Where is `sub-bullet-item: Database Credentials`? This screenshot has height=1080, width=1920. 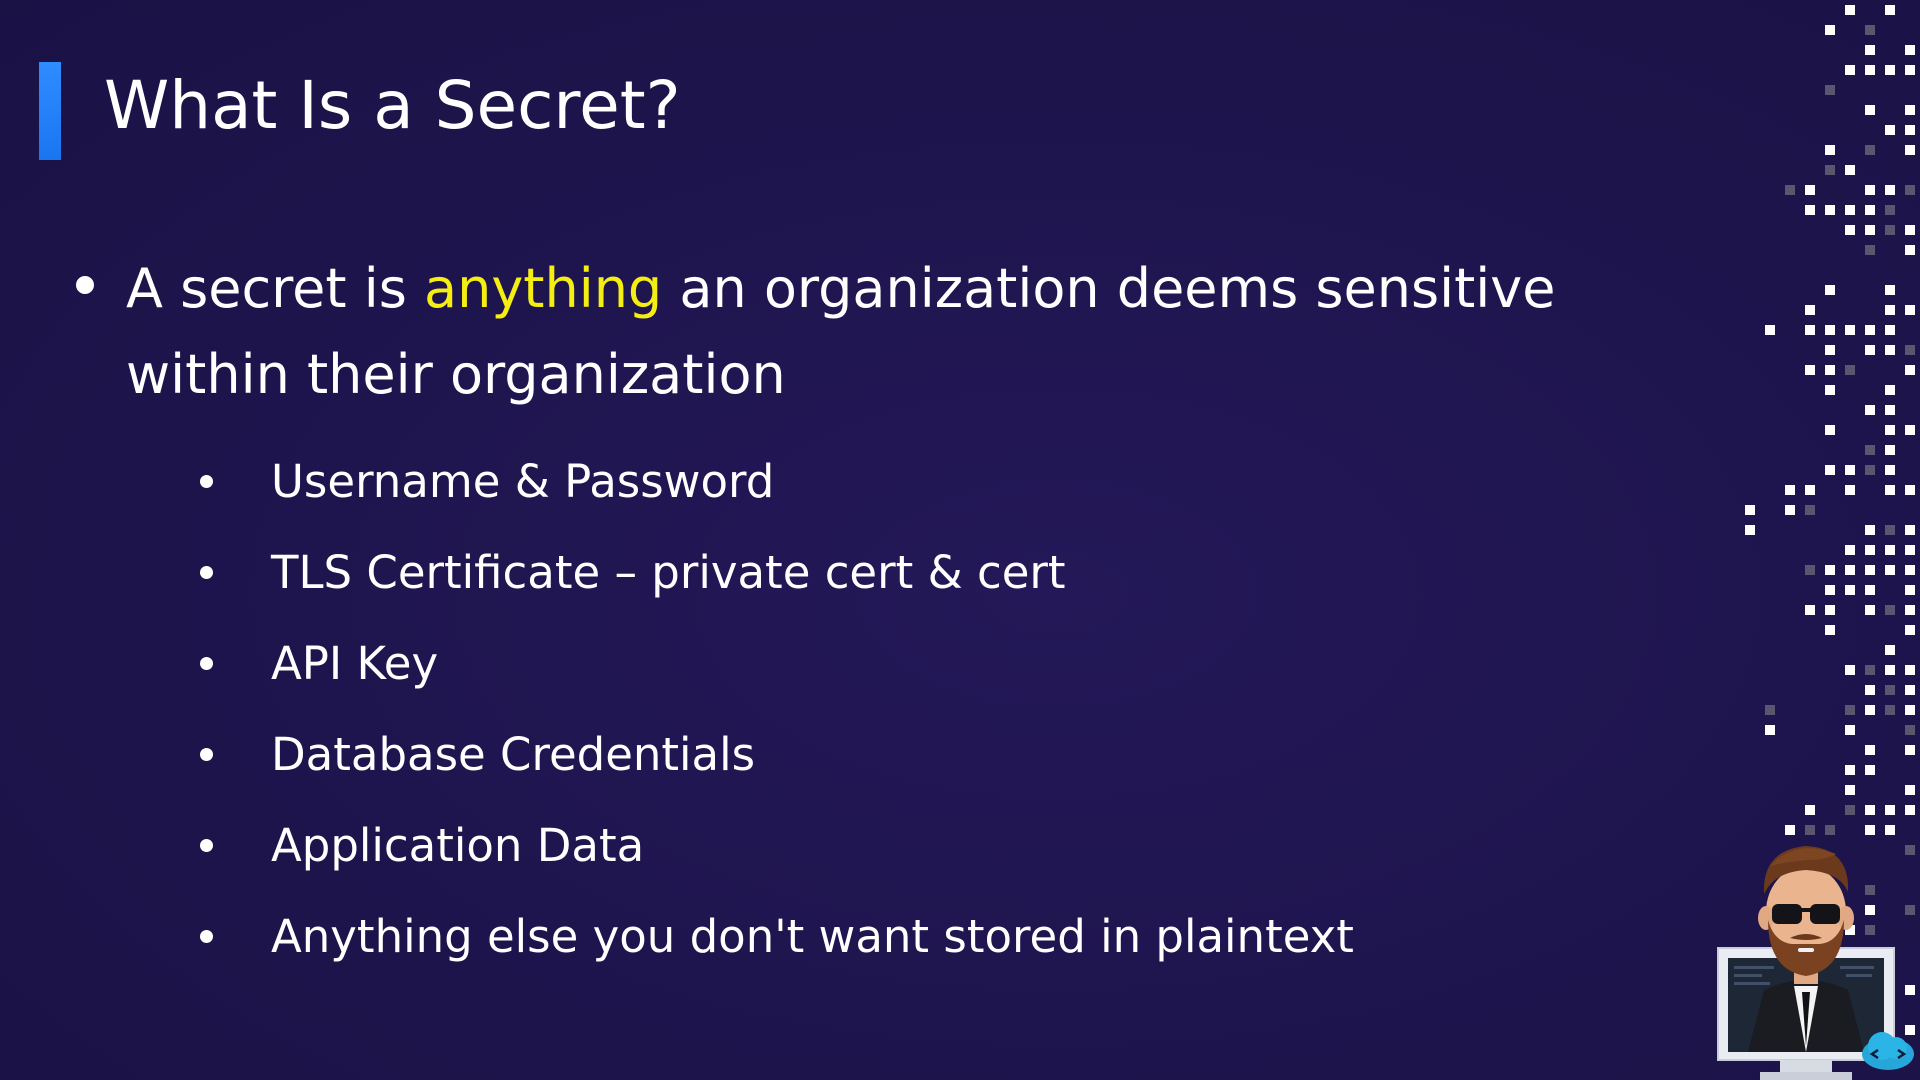
sub-bullet-item: Database Credentials is located at coordinates (775, 754).